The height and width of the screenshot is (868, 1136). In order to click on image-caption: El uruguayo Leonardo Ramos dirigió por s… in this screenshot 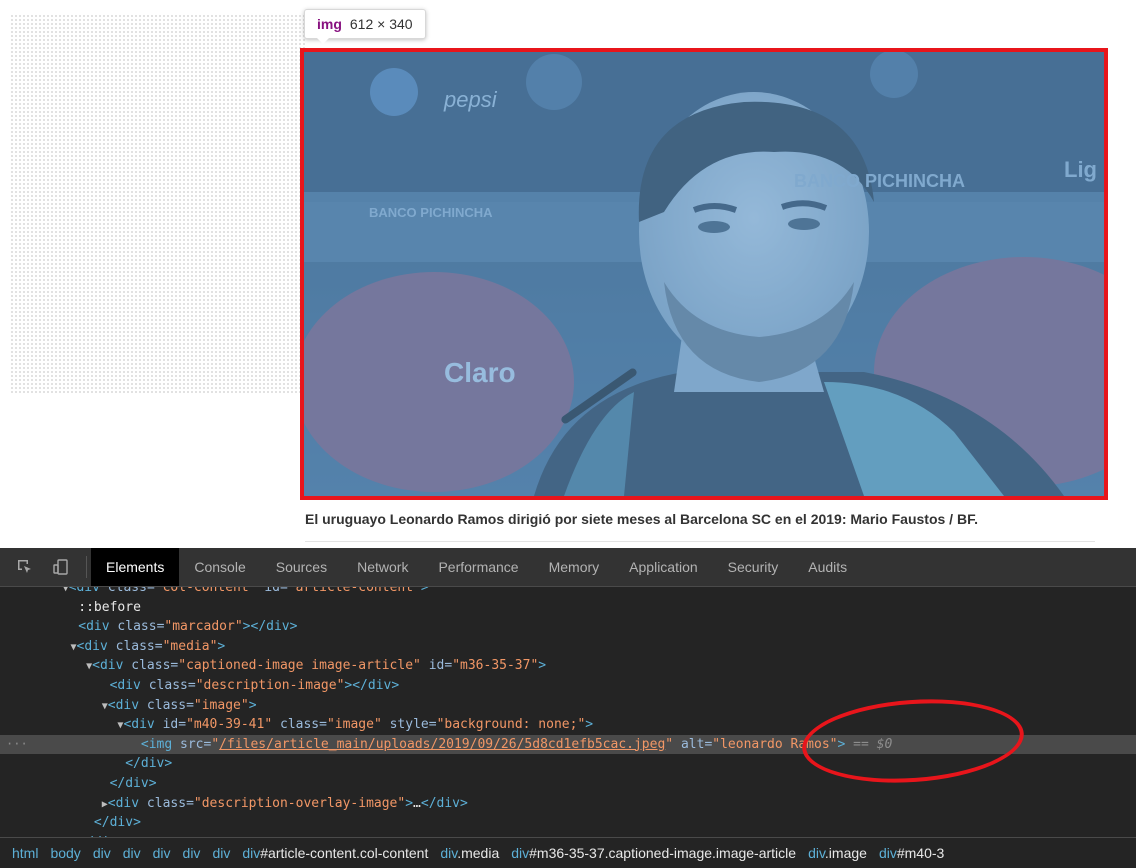, I will do `click(641, 519)`.